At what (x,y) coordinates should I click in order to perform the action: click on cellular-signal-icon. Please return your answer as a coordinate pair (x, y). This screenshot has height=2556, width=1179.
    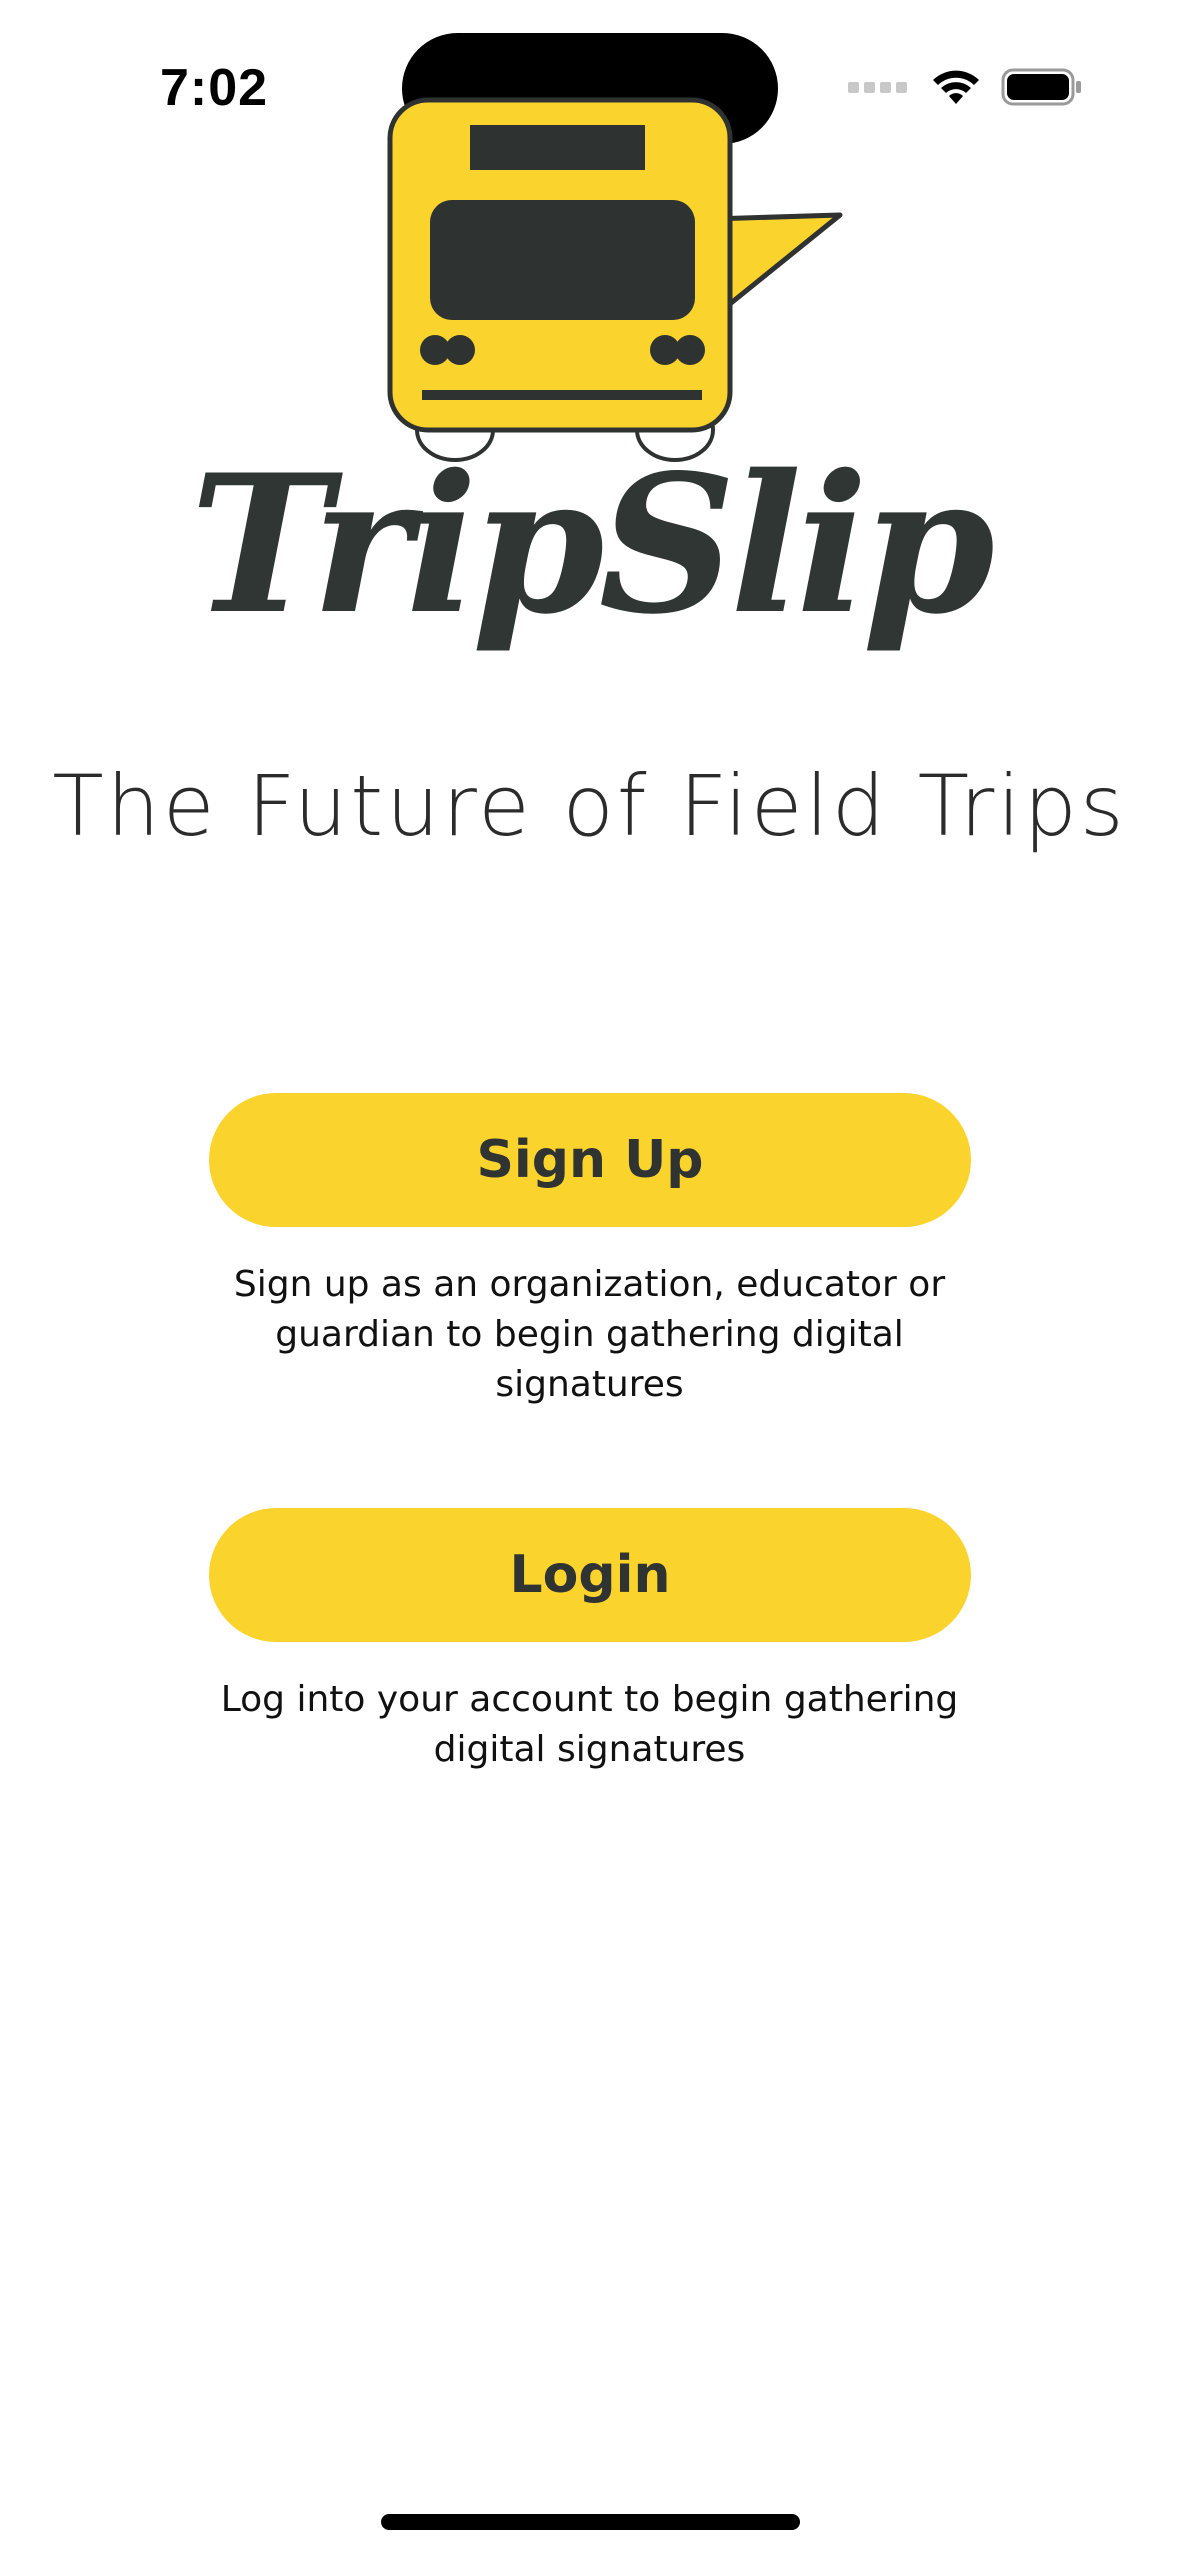
    Looking at the image, I should click on (877, 87).